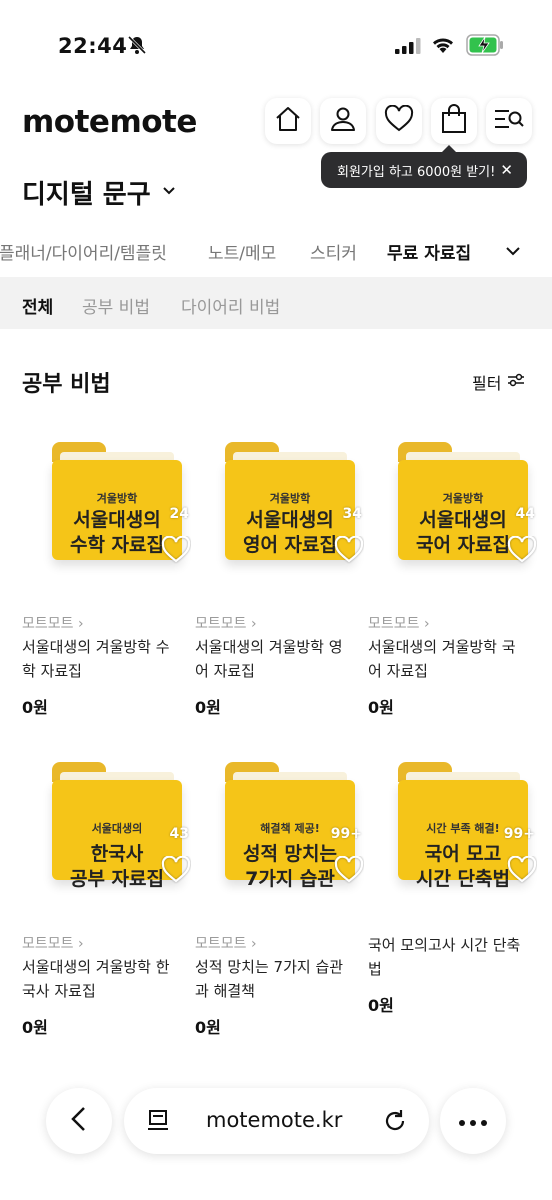 The height and width of the screenshot is (1200, 552). I want to click on category-tabs: 플래너/다이어리/템플릿 노트/메모 스티커 무료 자료집, so click(276, 251).